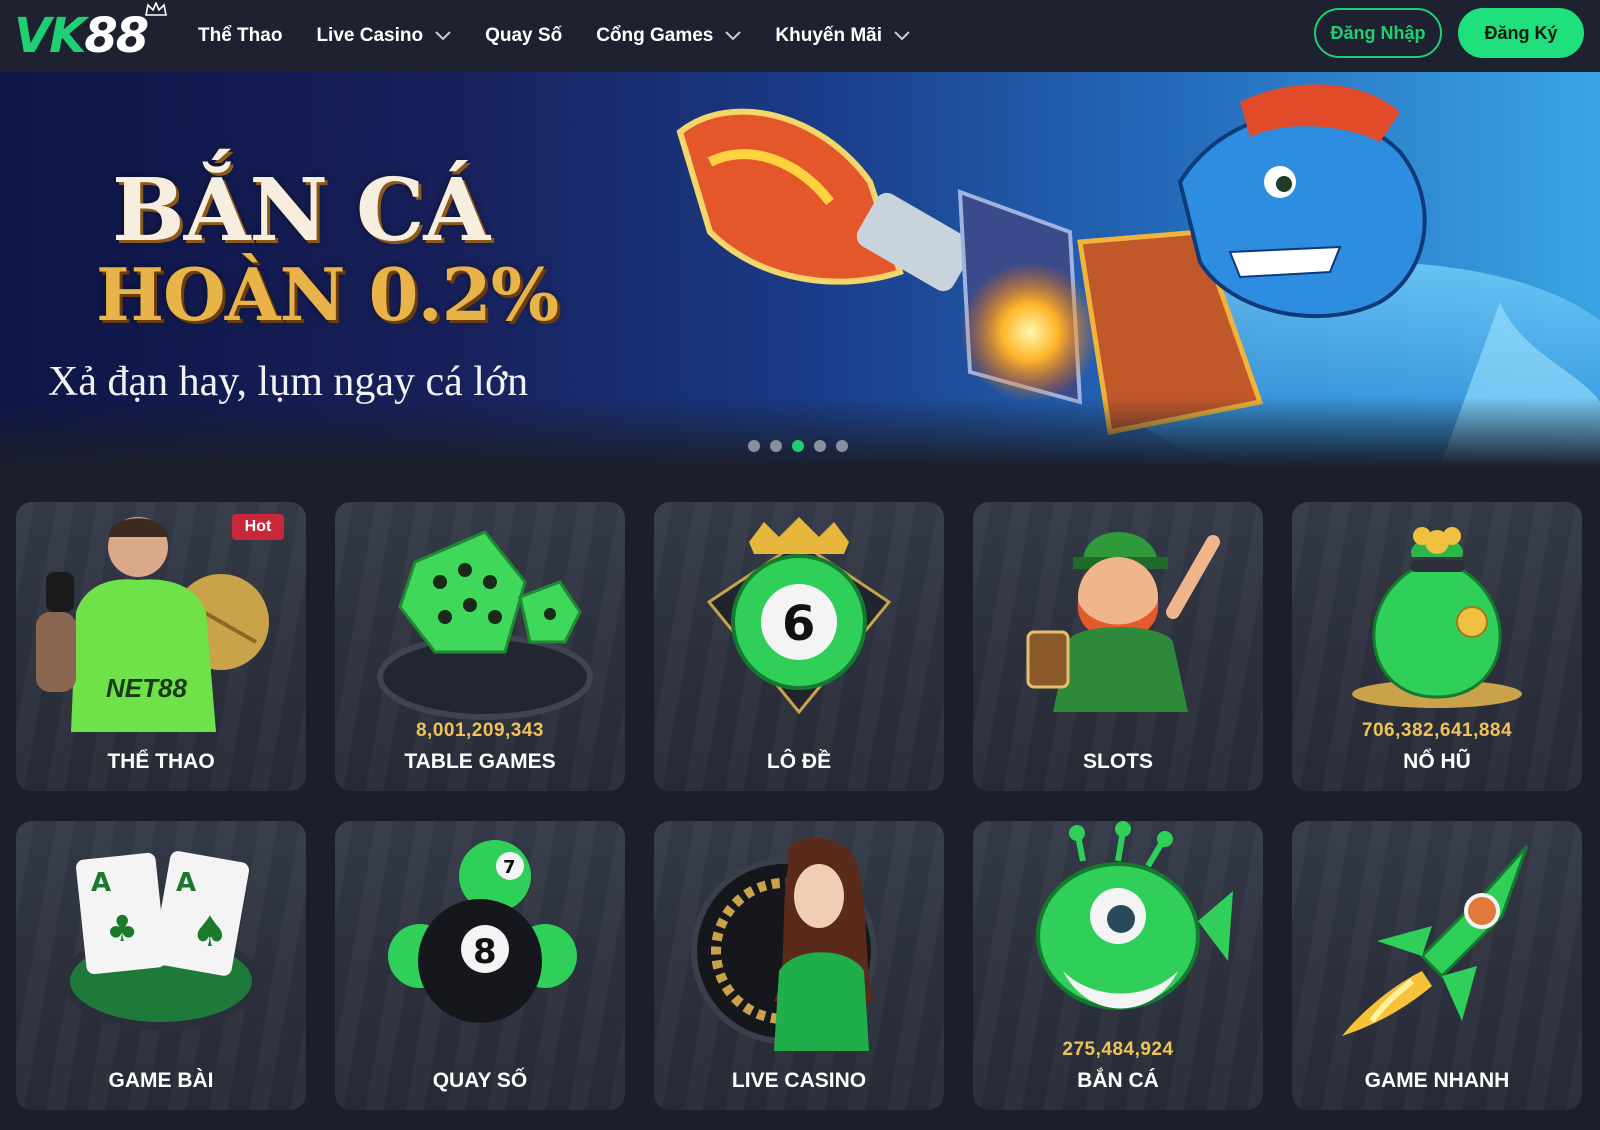  I want to click on crown-icon, so click(156, 9).